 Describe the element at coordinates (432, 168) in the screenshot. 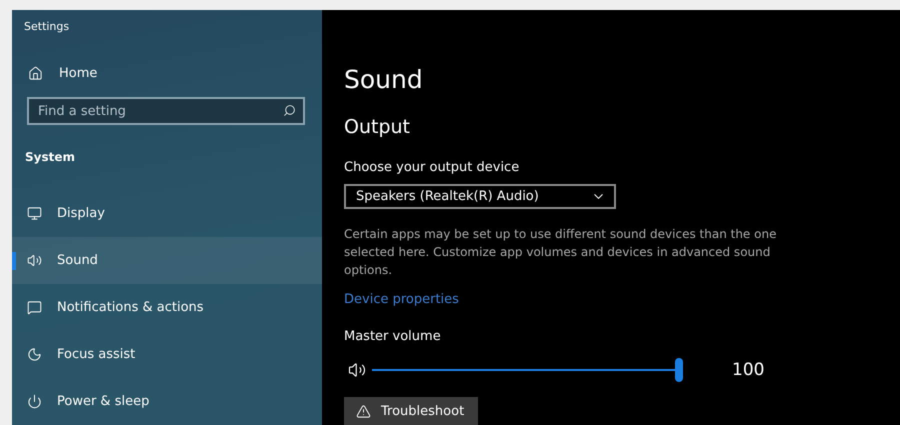

I see `field-label: Choose your output device` at that location.